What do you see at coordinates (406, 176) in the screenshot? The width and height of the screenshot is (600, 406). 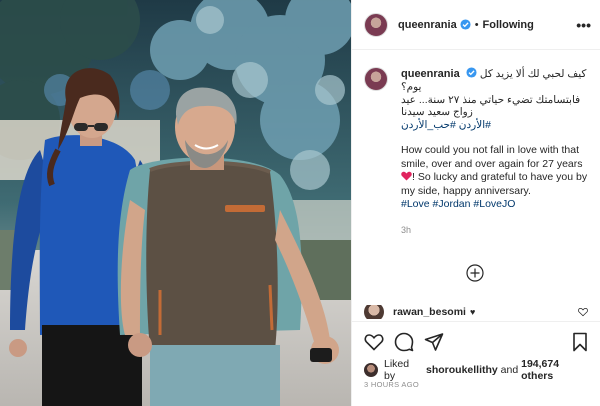 I see `red-heart-emoji-icon` at bounding box center [406, 176].